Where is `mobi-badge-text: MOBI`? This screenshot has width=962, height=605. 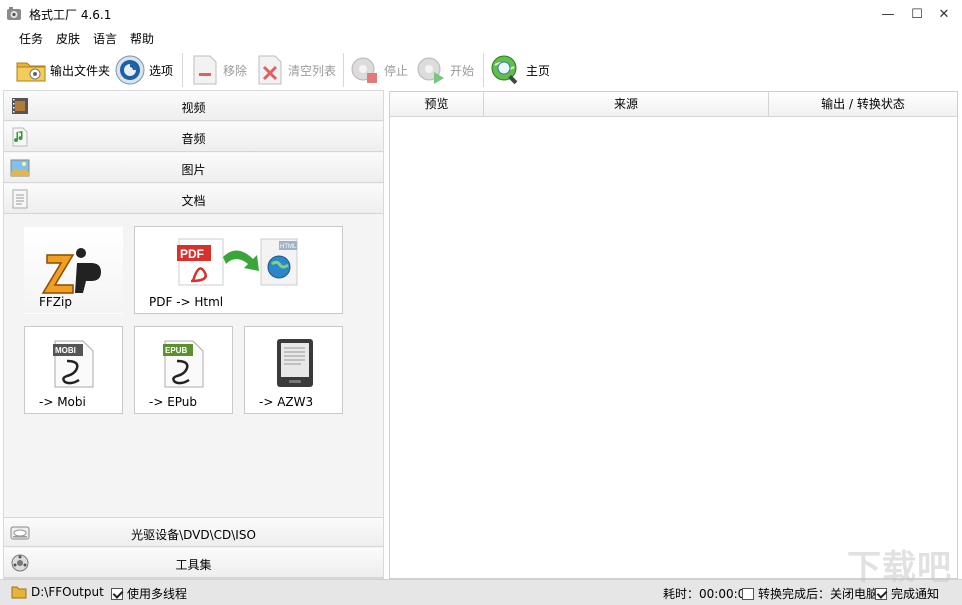 mobi-badge-text: MOBI is located at coordinates (65, 350).